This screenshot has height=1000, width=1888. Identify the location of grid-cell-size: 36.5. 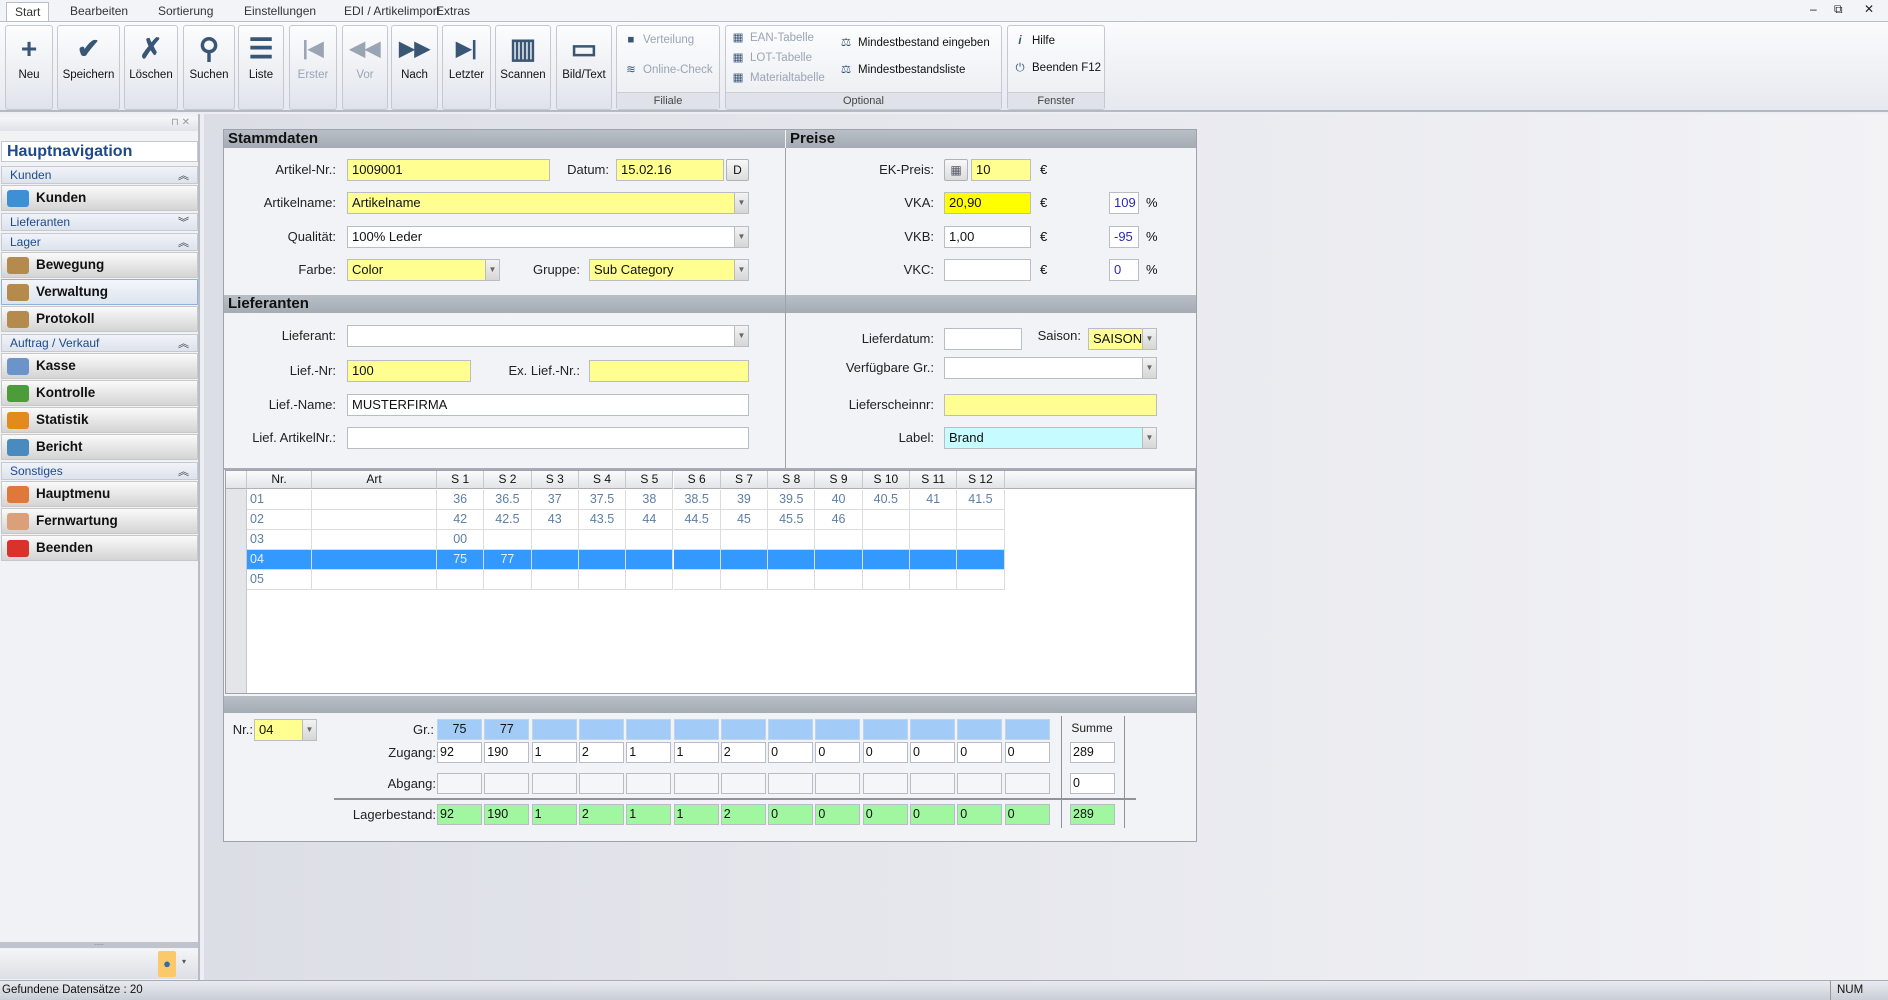
(508, 500).